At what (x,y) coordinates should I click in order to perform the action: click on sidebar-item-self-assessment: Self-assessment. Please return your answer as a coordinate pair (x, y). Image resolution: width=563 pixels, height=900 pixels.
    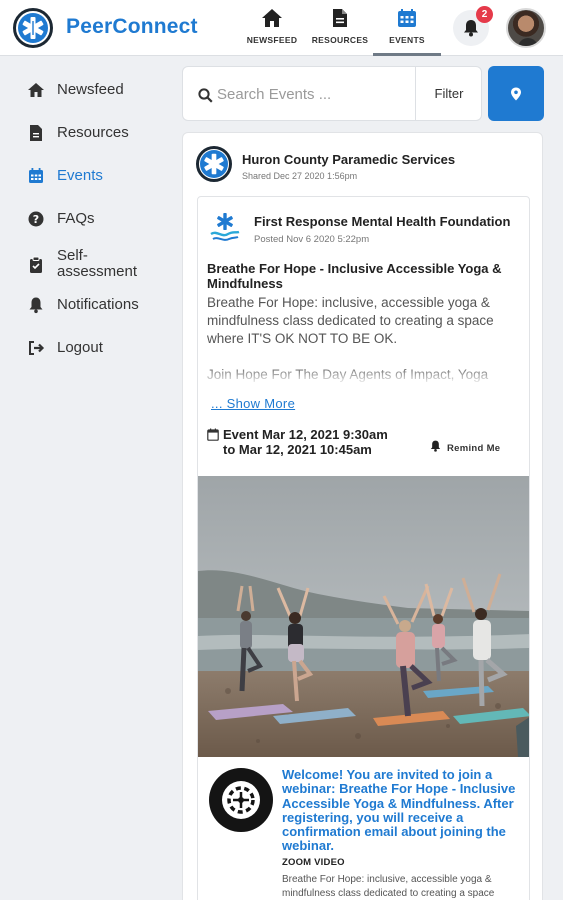
    Looking at the image, I should click on (97, 266).